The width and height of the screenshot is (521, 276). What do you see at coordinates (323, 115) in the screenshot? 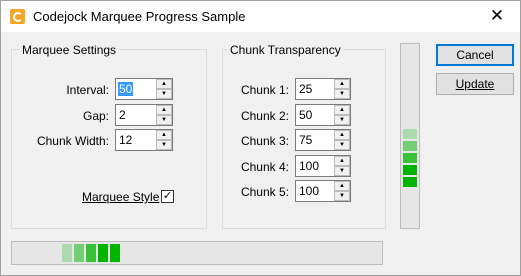
I see `chunk-2-spinner: 50 ▲ ▼` at bounding box center [323, 115].